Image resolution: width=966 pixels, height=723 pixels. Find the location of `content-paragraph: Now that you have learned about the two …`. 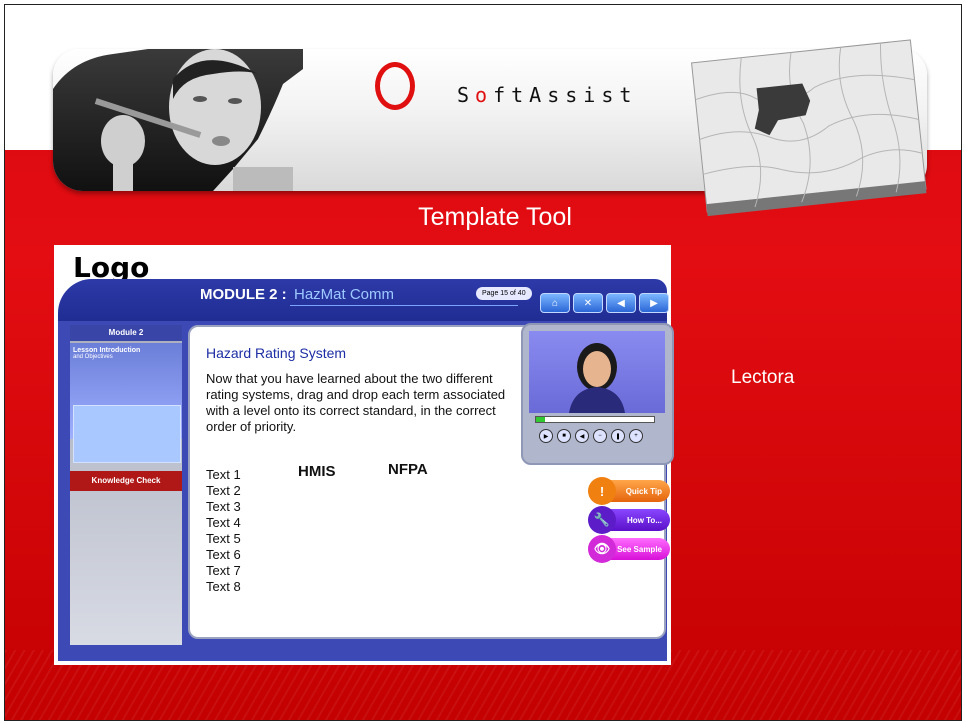

content-paragraph: Now that you have learned about the two … is located at coordinates (356, 402).